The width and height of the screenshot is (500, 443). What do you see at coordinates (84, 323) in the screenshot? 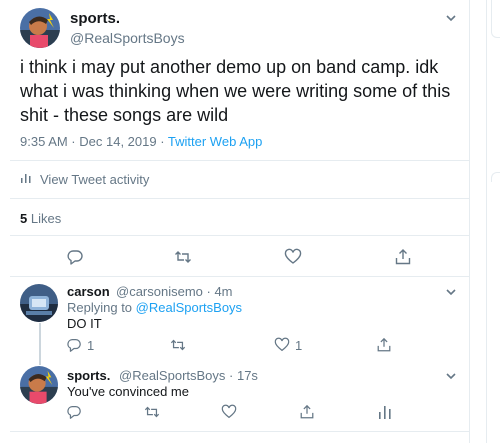
I see `reply-text: DO IT` at bounding box center [84, 323].